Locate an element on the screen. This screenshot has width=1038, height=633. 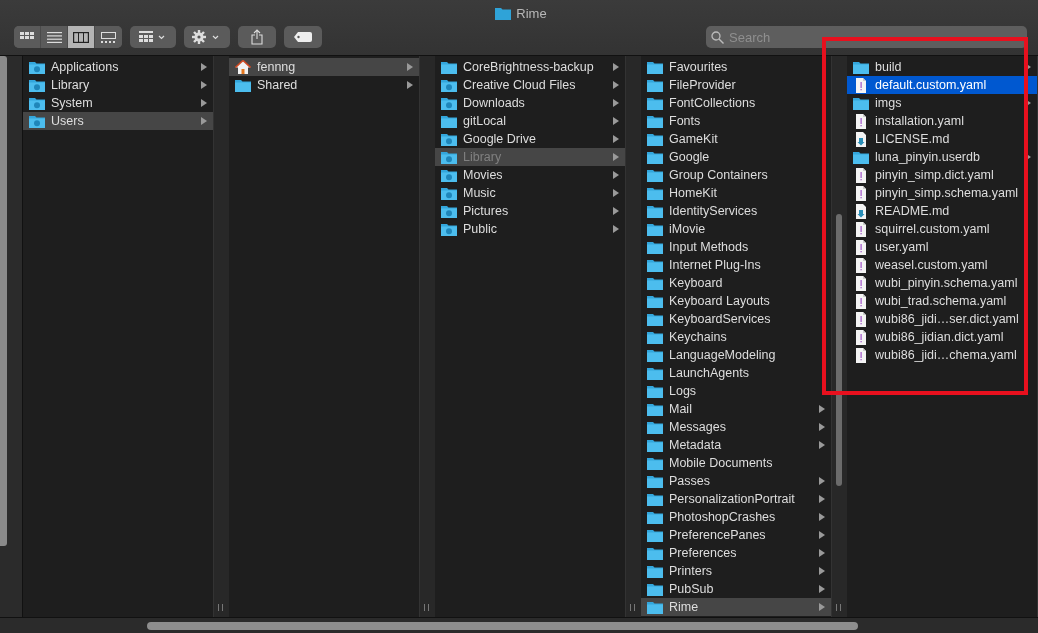
share-button is located at coordinates (257, 37).